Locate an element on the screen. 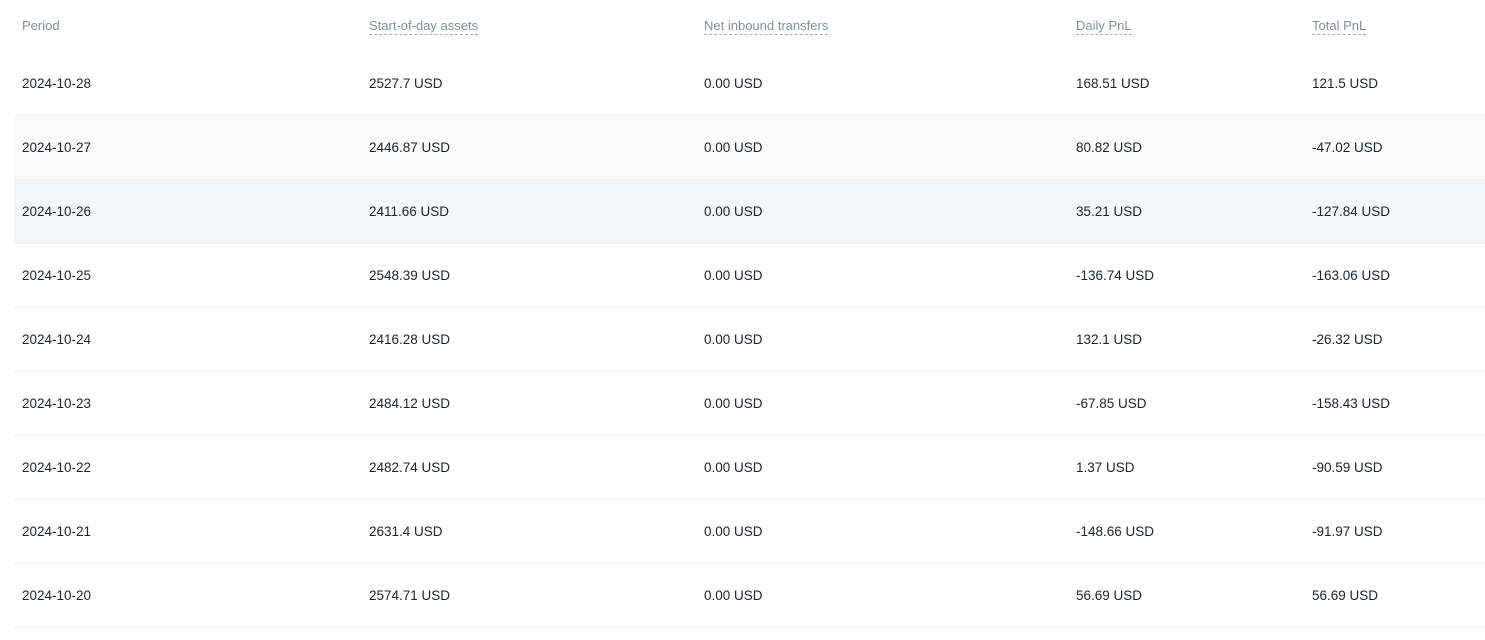 This screenshot has height=640, width=1485. cell-total-pnl: -91.97 USD is located at coordinates (1347, 531).